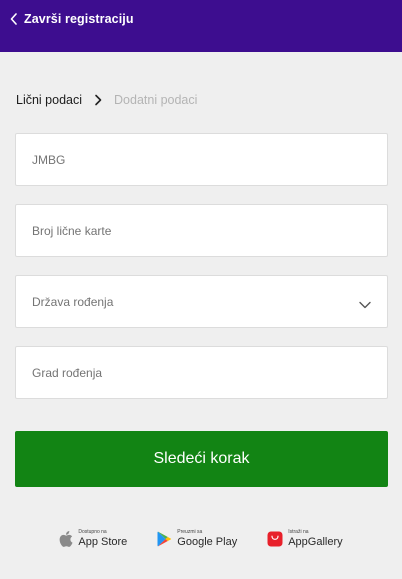  I want to click on appgallery-link: Istraži na AppGallery, so click(305, 538).